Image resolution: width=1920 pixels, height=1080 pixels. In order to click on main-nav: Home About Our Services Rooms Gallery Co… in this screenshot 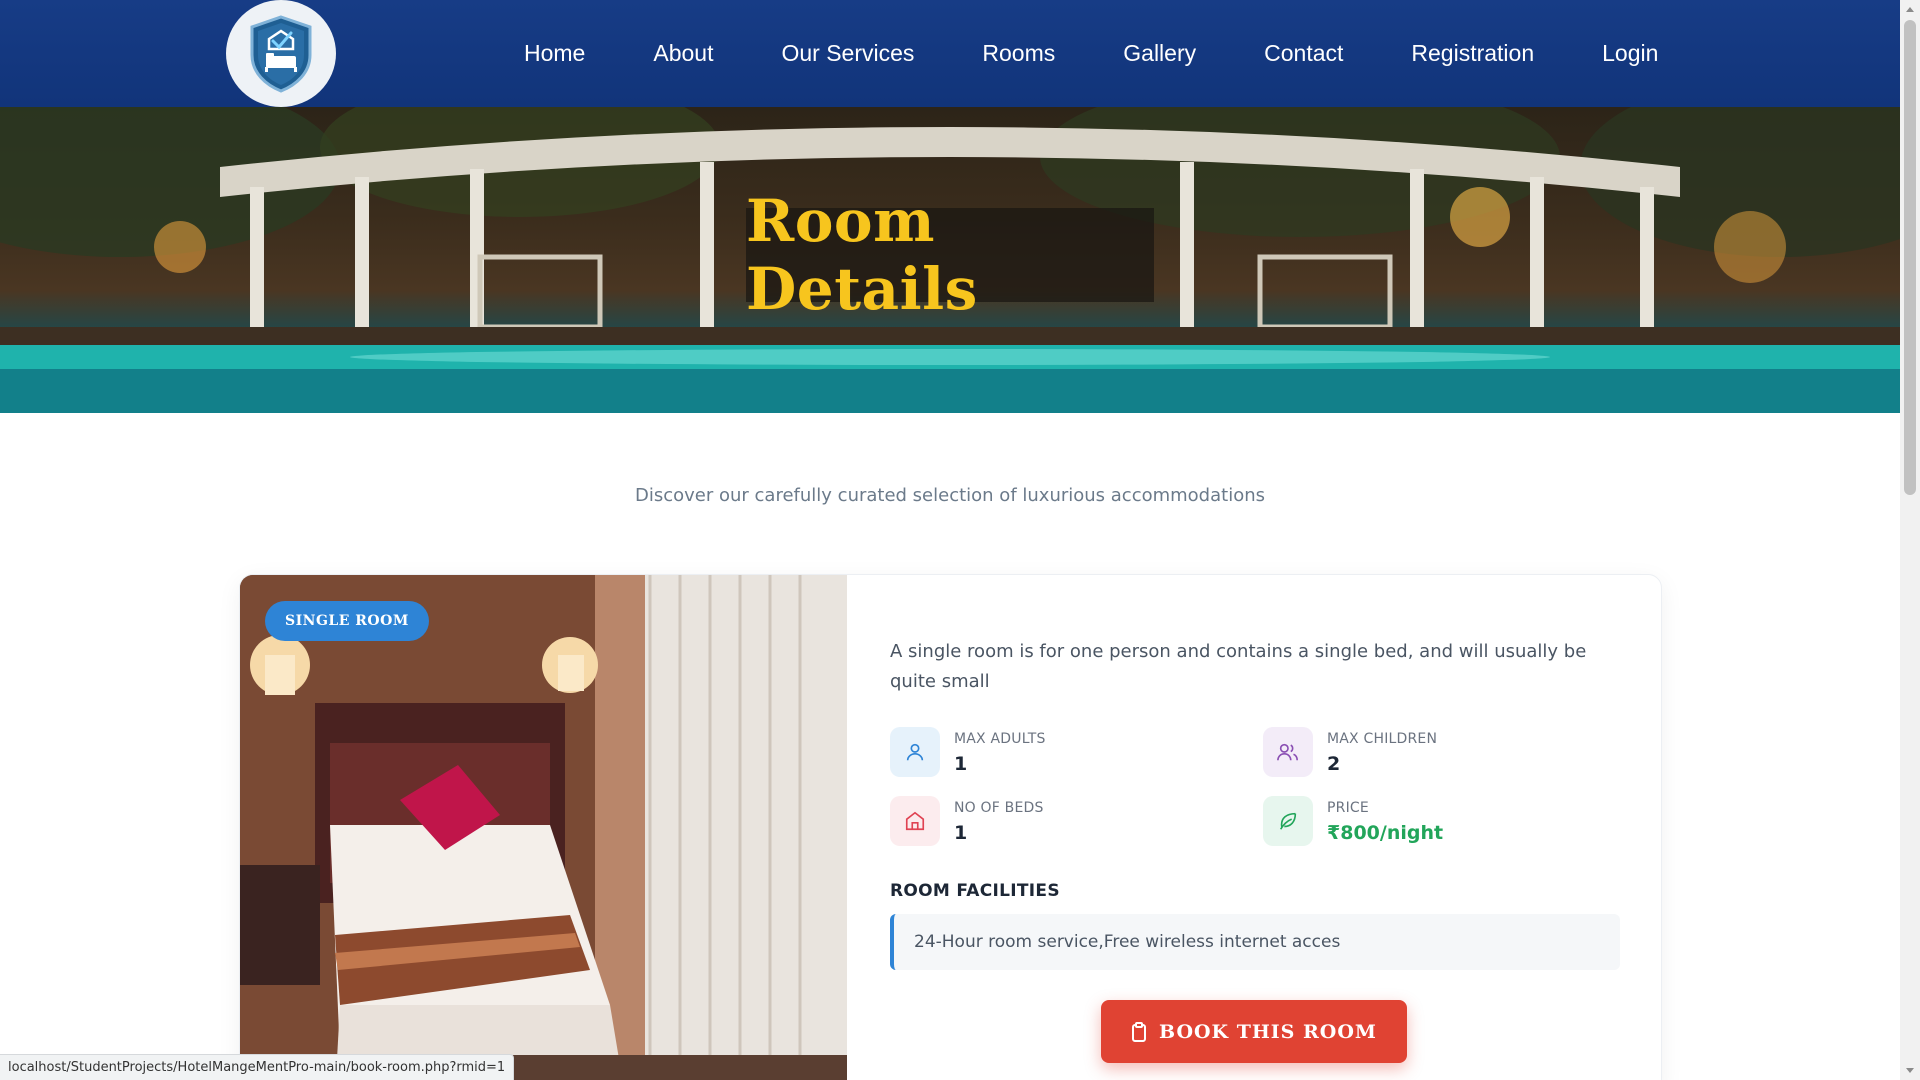, I will do `click(1091, 53)`.